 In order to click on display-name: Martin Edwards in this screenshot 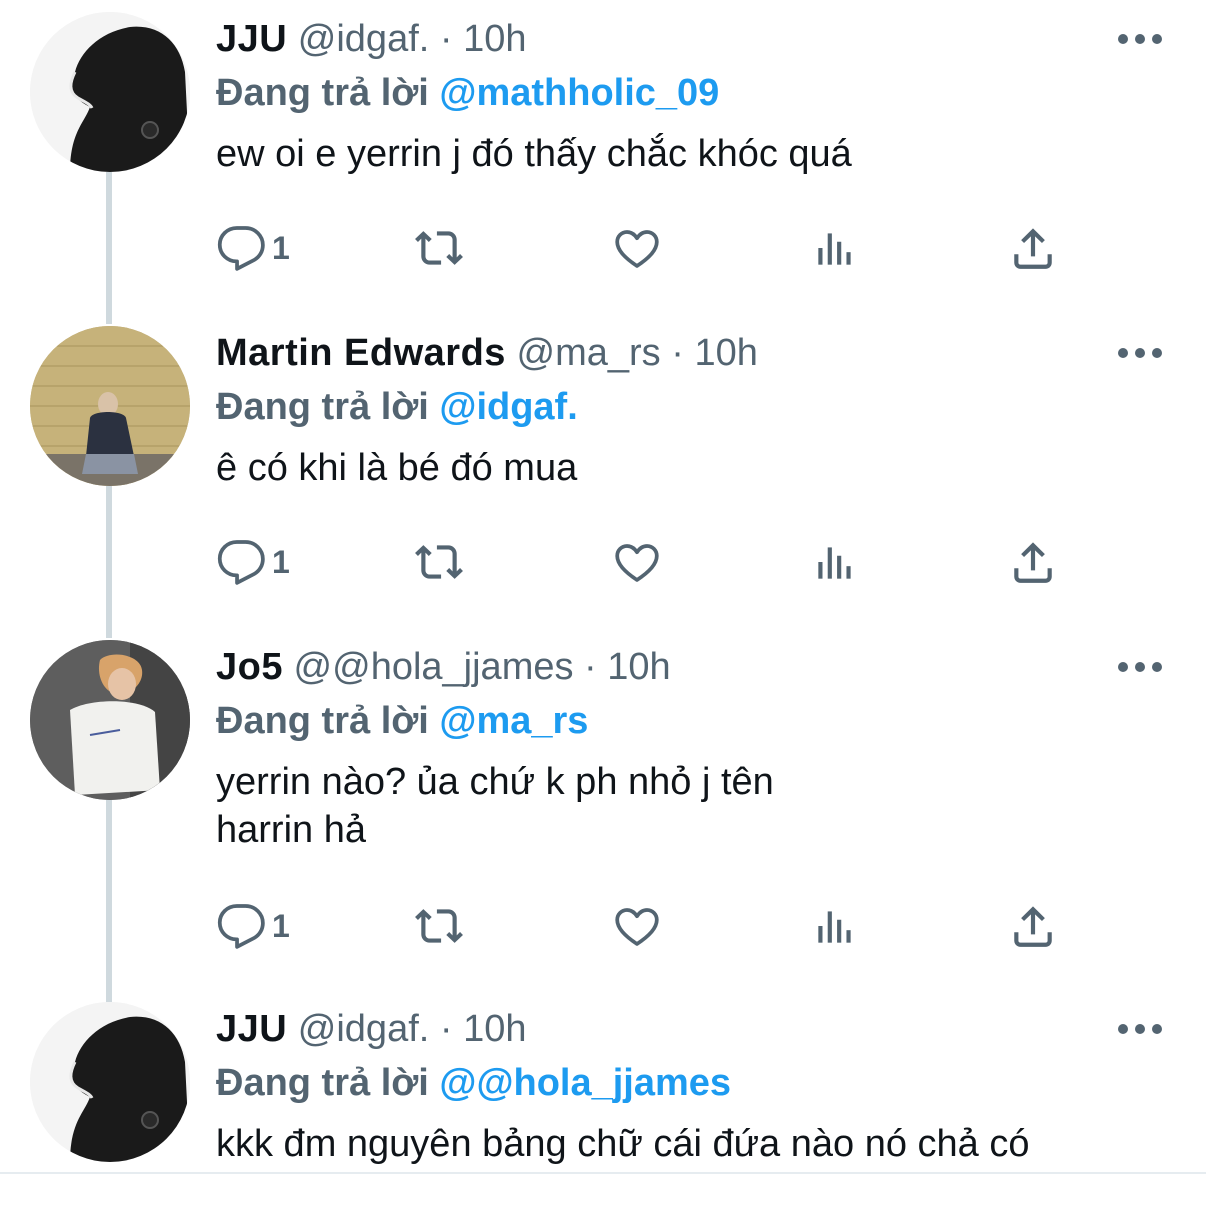, I will do `click(361, 353)`.